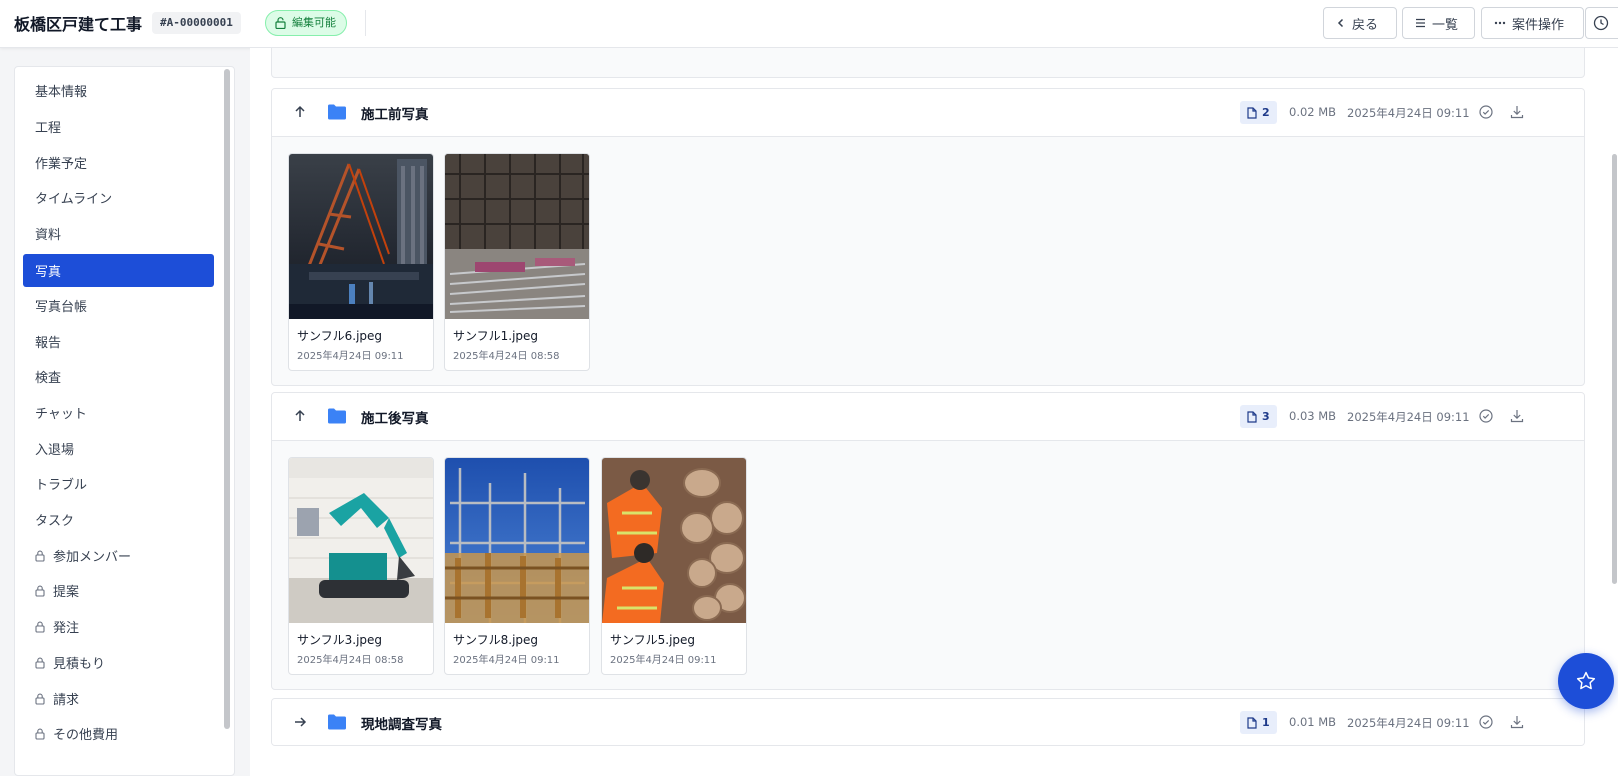 This screenshot has width=1618, height=776. Describe the element at coordinates (401, 725) in the screenshot. I see `folder-name: 現地調査写真` at that location.